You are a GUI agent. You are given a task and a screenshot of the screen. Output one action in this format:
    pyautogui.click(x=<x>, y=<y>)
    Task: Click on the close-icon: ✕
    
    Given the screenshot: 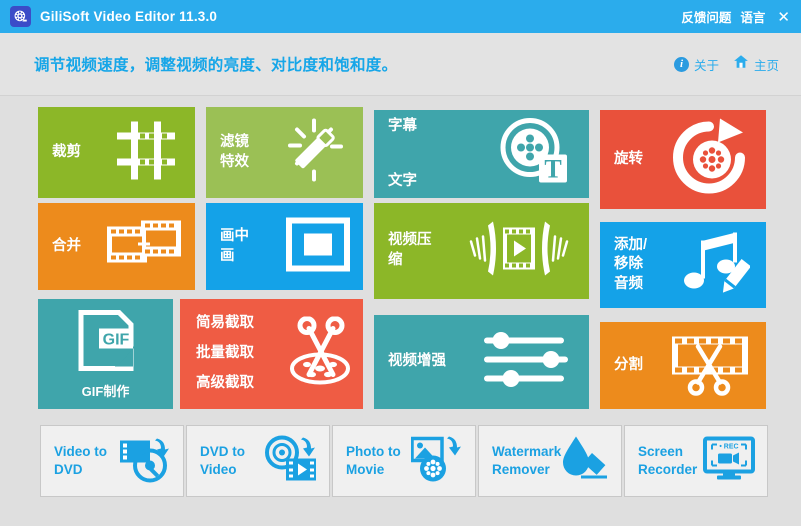 What is the action you would take?
    pyautogui.click(x=782, y=17)
    